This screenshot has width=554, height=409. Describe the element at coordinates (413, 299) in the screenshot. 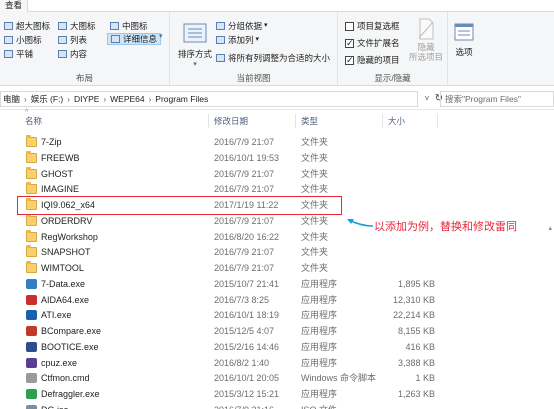

I see `file-size: 12,310 KB` at that location.